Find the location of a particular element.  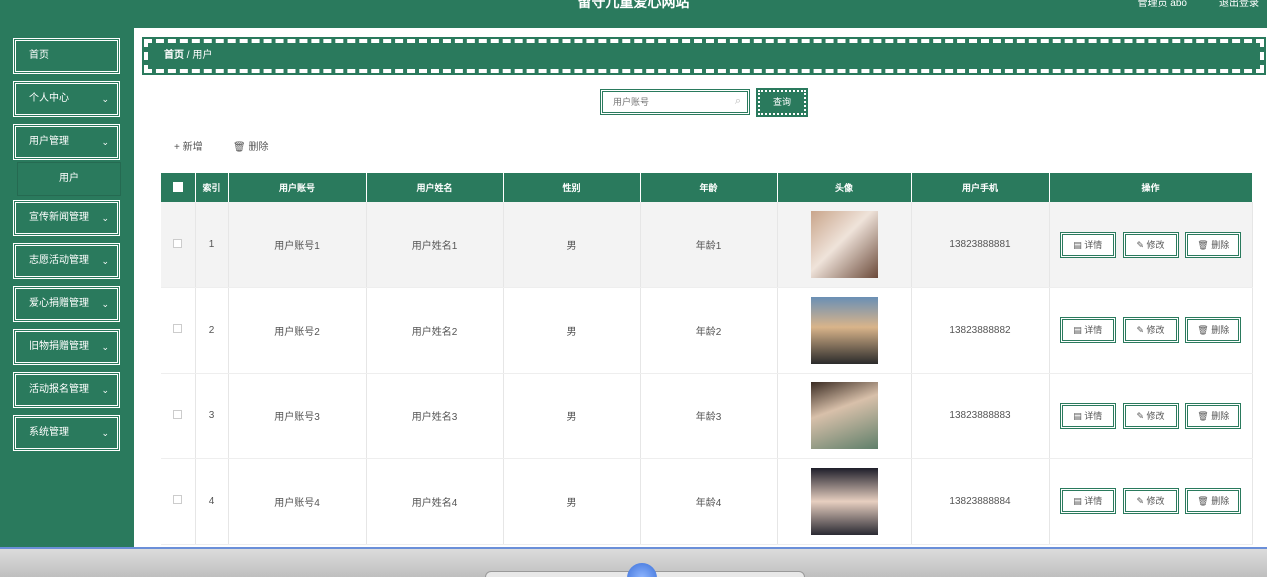

table-header-row: 索引 用户账号 用户姓名 性别 年龄 头像 用户手机 操作 is located at coordinates (707, 187).